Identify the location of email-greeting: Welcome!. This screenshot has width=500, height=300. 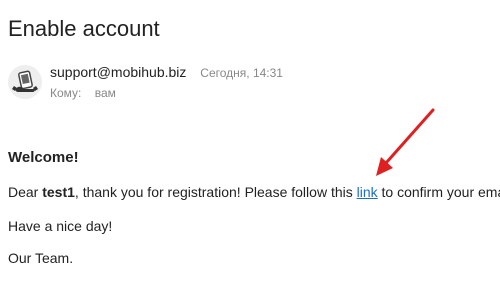
(43, 157).